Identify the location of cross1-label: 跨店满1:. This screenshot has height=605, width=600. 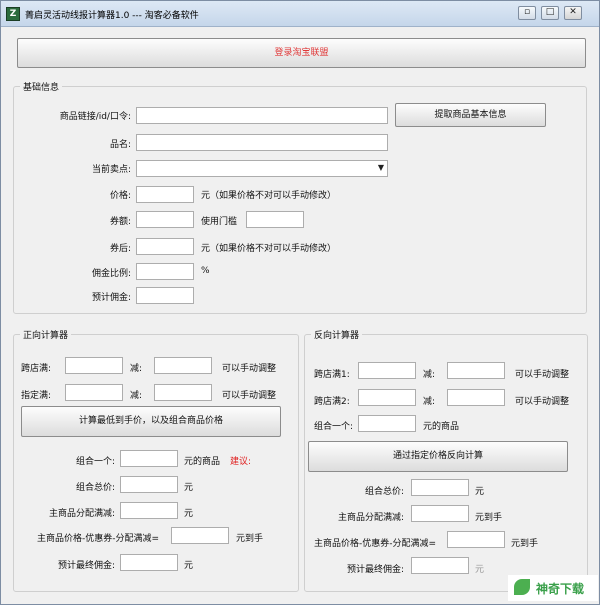
(332, 375).